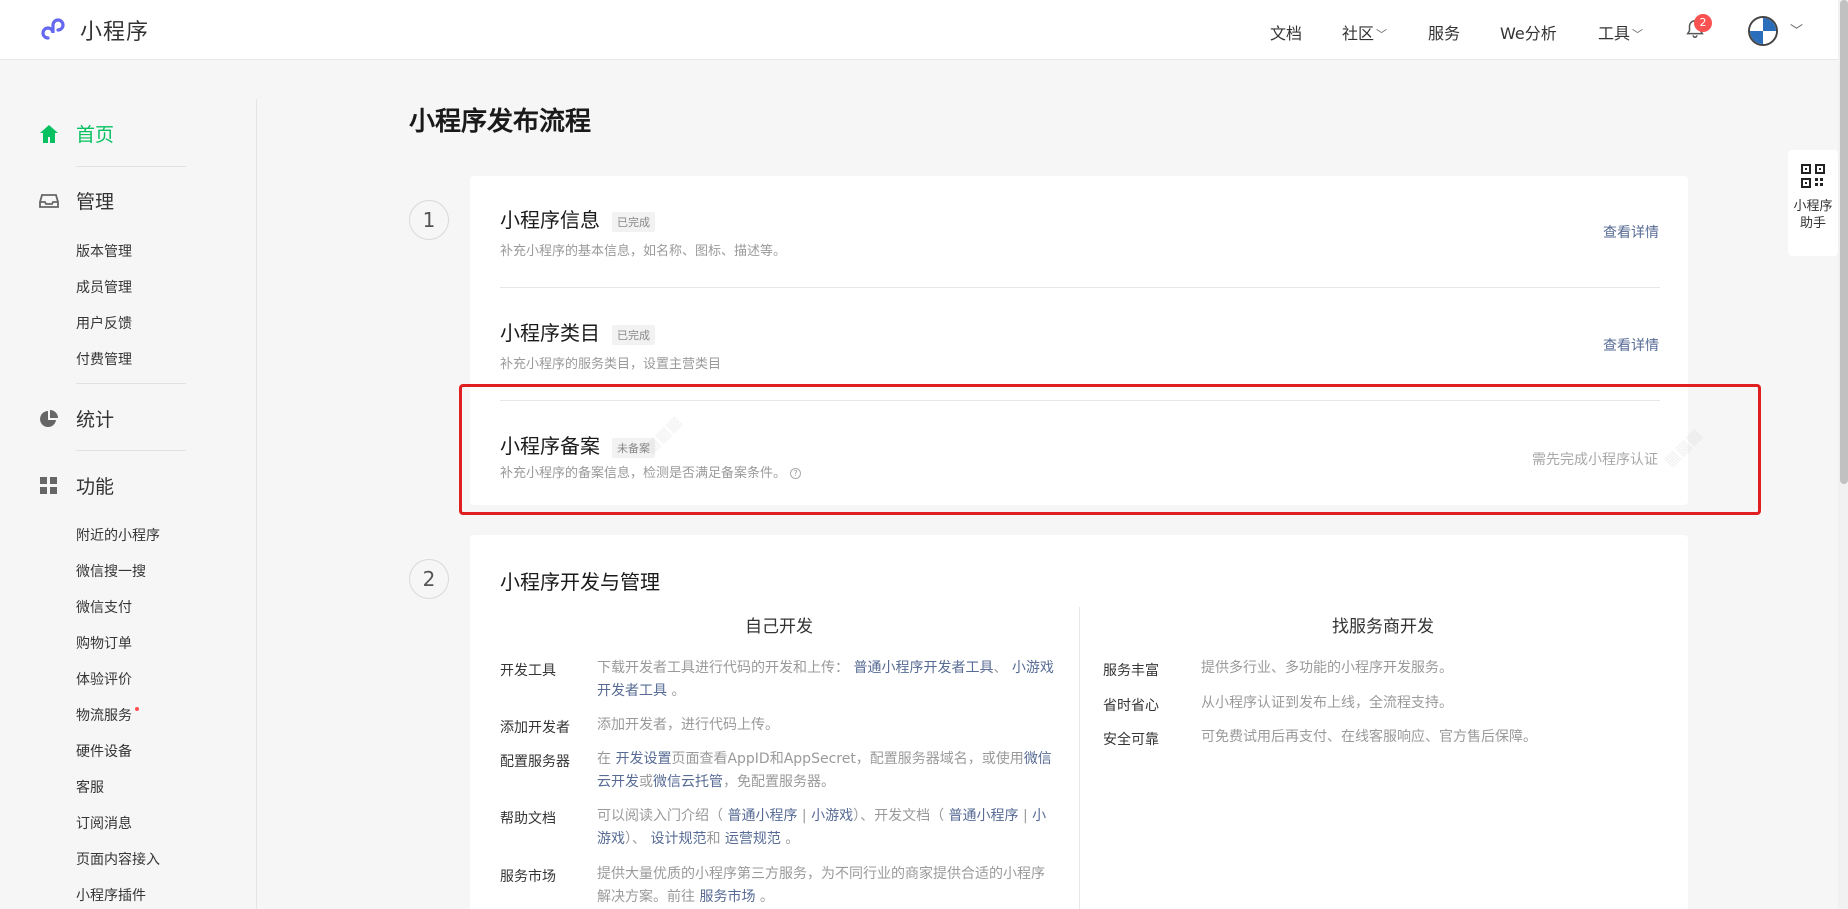 The height and width of the screenshot is (909, 1848). What do you see at coordinates (115, 32) in the screenshot?
I see `brand-name: 小程序` at bounding box center [115, 32].